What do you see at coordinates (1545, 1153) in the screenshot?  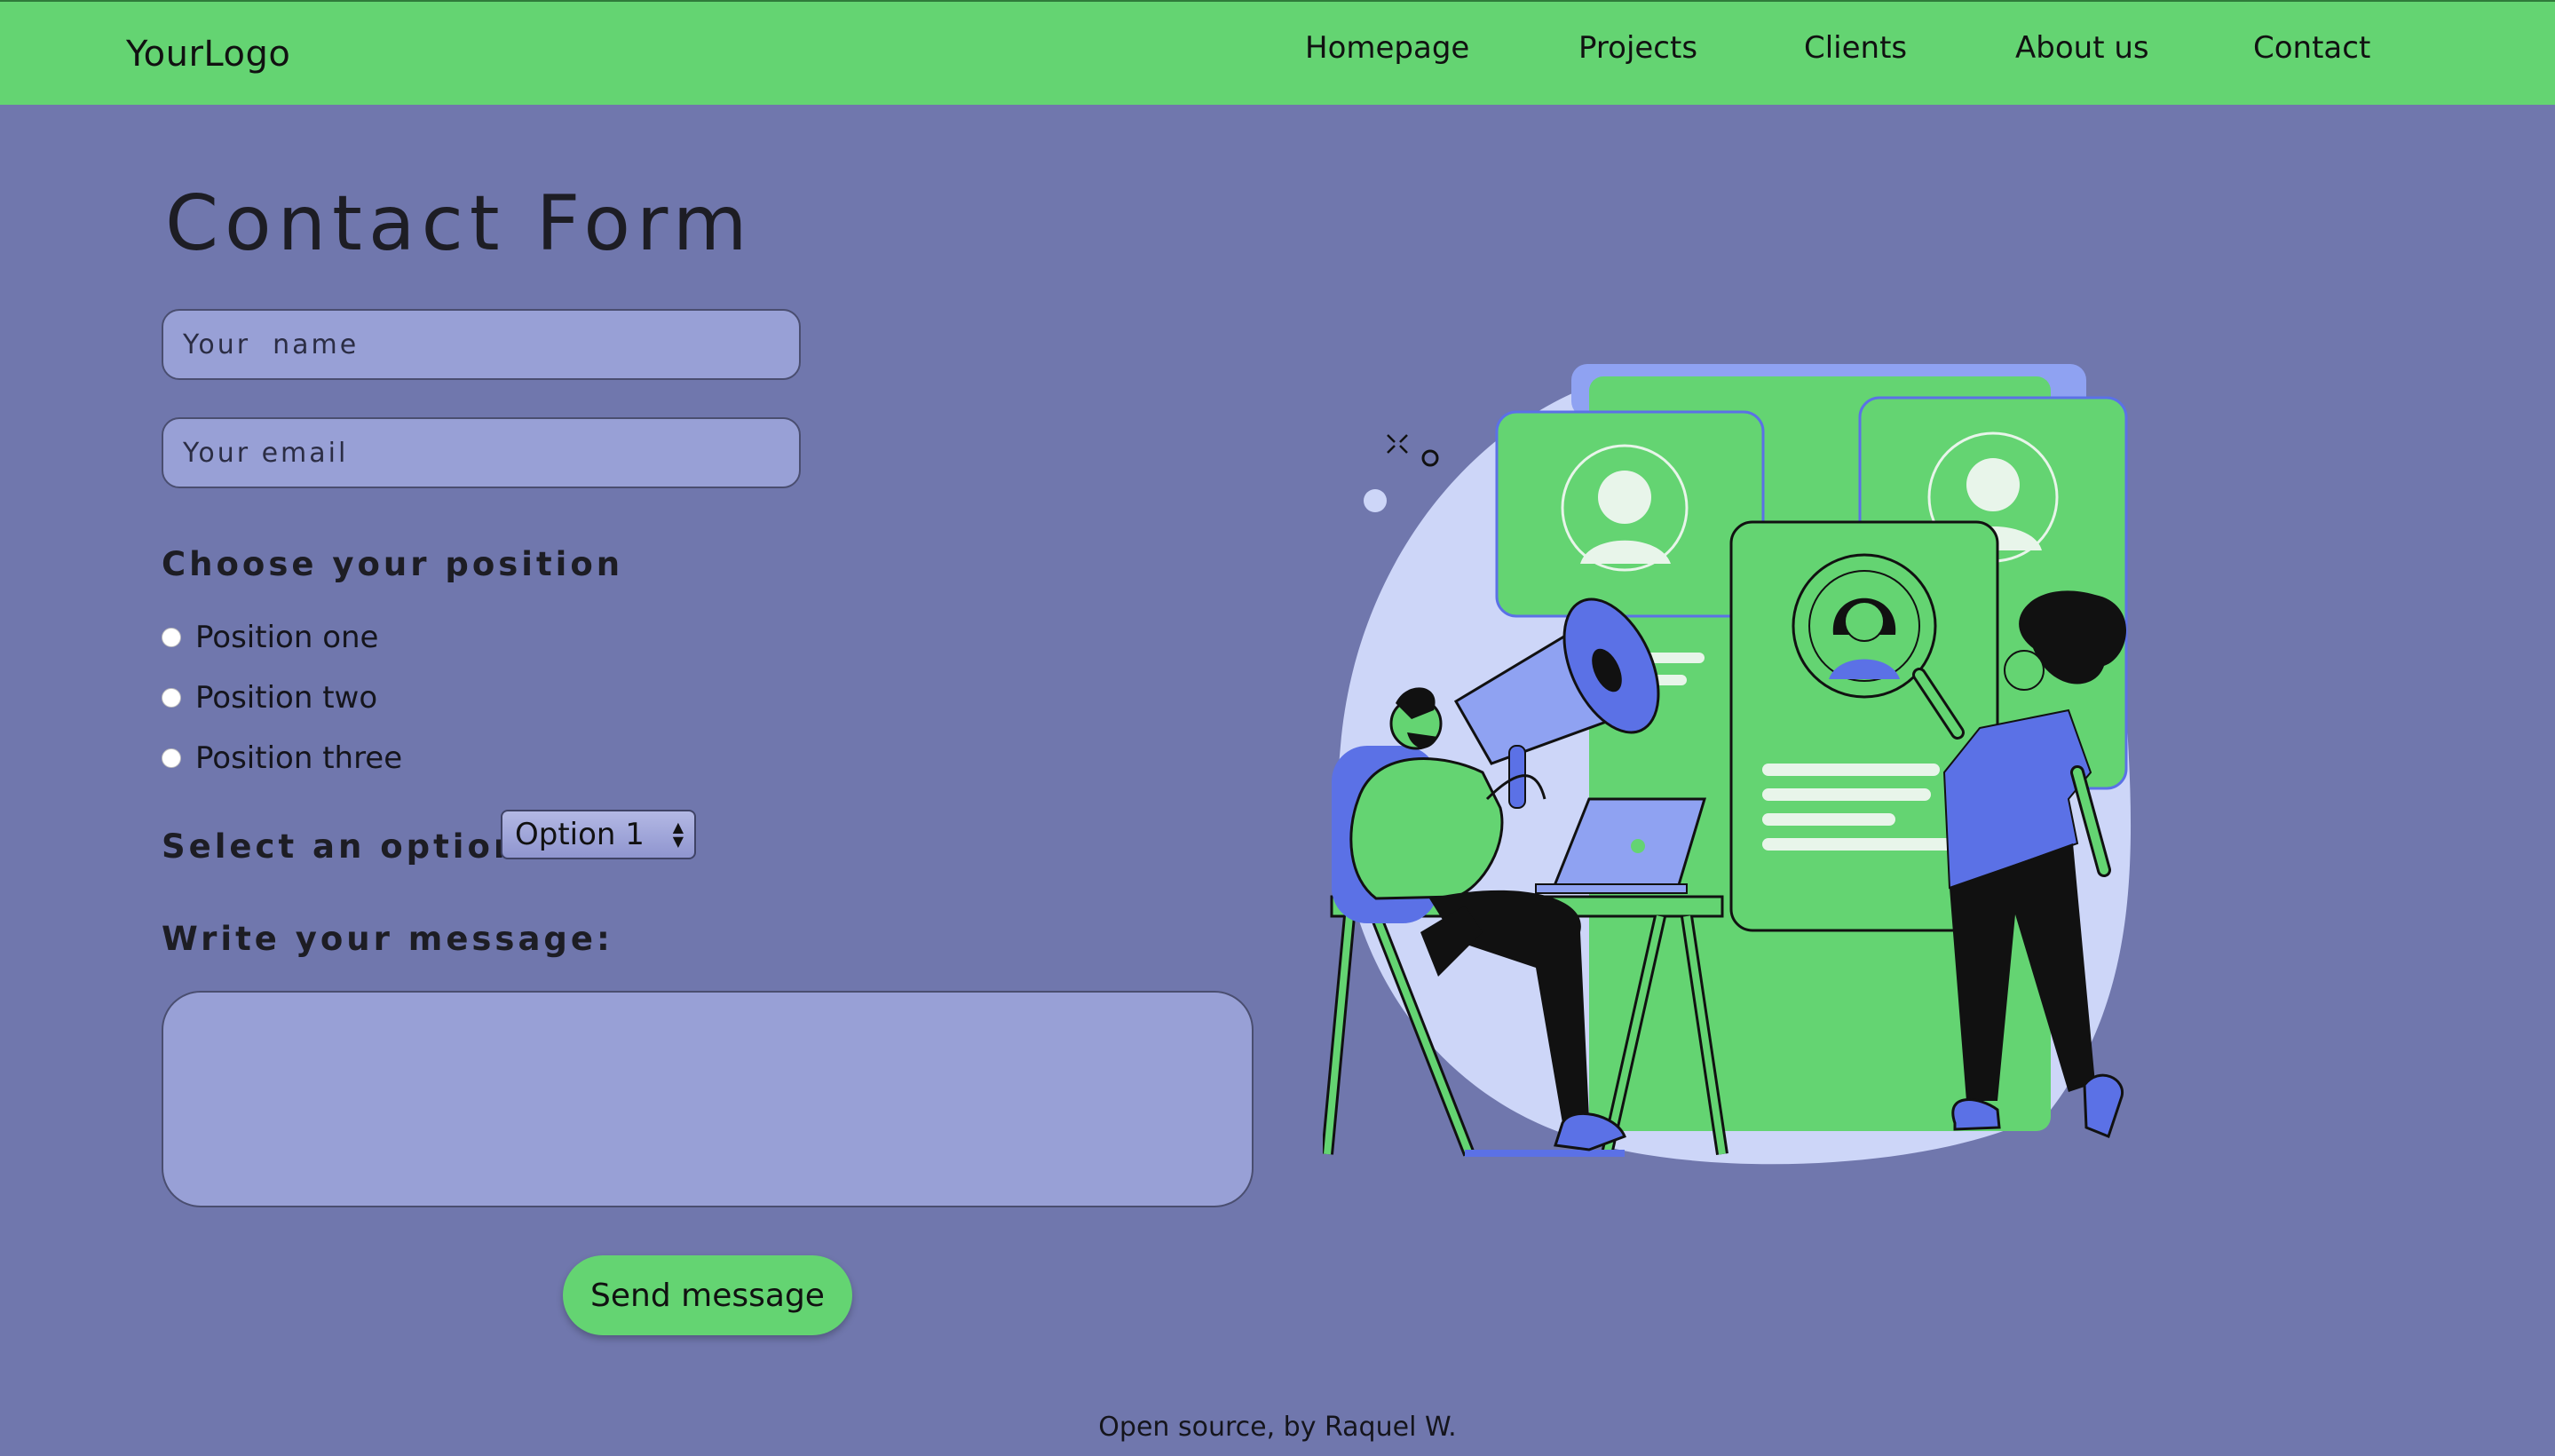 I see `chair-base` at bounding box center [1545, 1153].